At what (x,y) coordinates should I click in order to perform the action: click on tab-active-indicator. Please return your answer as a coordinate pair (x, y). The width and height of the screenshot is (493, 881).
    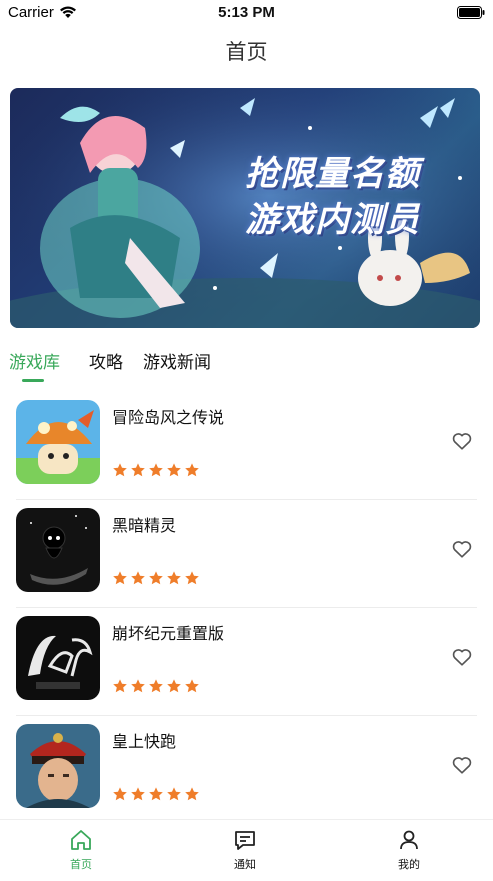
    Looking at the image, I should click on (33, 380).